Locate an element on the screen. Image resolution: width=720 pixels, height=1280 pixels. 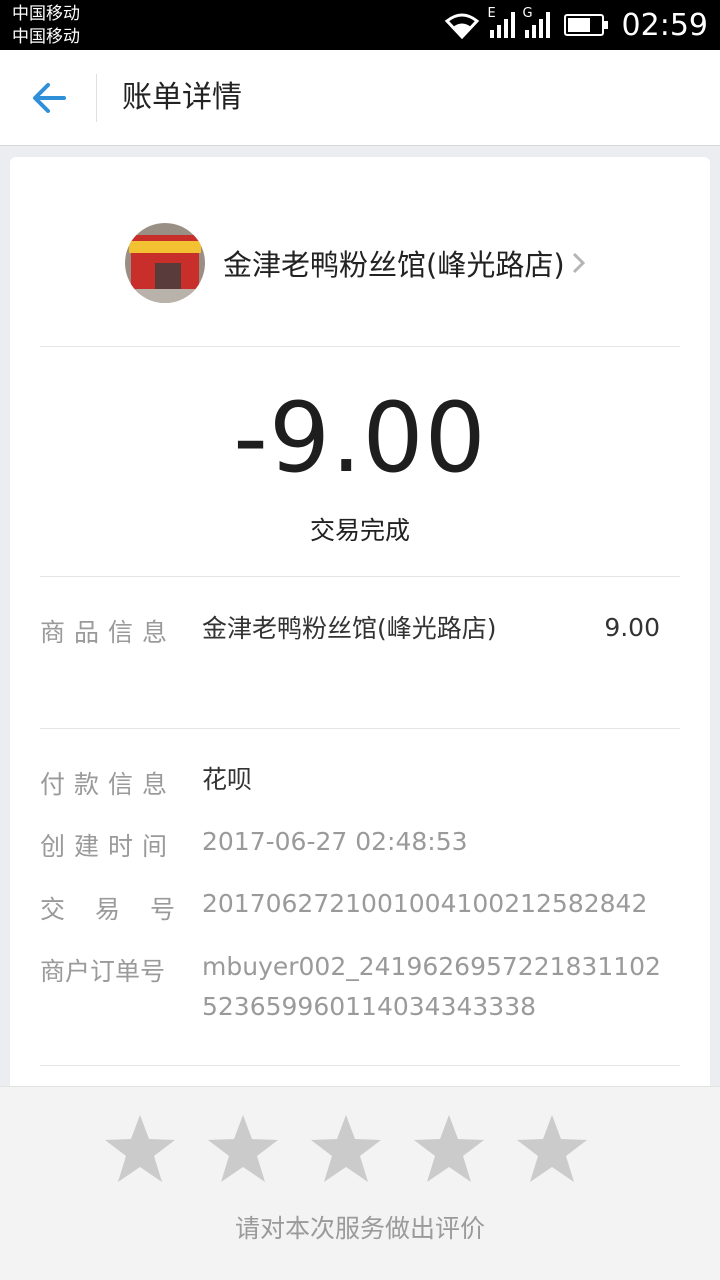
title-bar: 账单详情 is located at coordinates (360, 98).